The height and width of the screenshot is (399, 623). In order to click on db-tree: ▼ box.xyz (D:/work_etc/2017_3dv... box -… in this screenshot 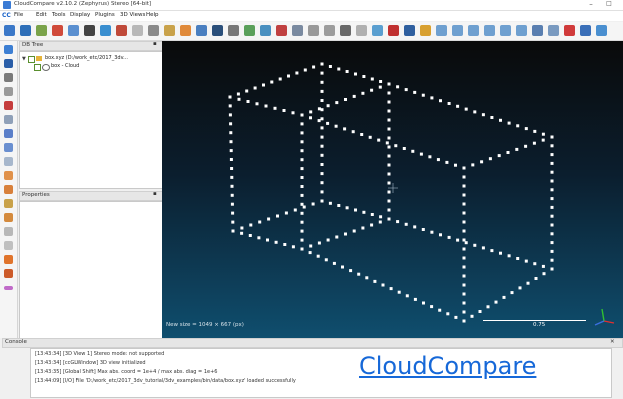, I will do `click(91, 120)`.